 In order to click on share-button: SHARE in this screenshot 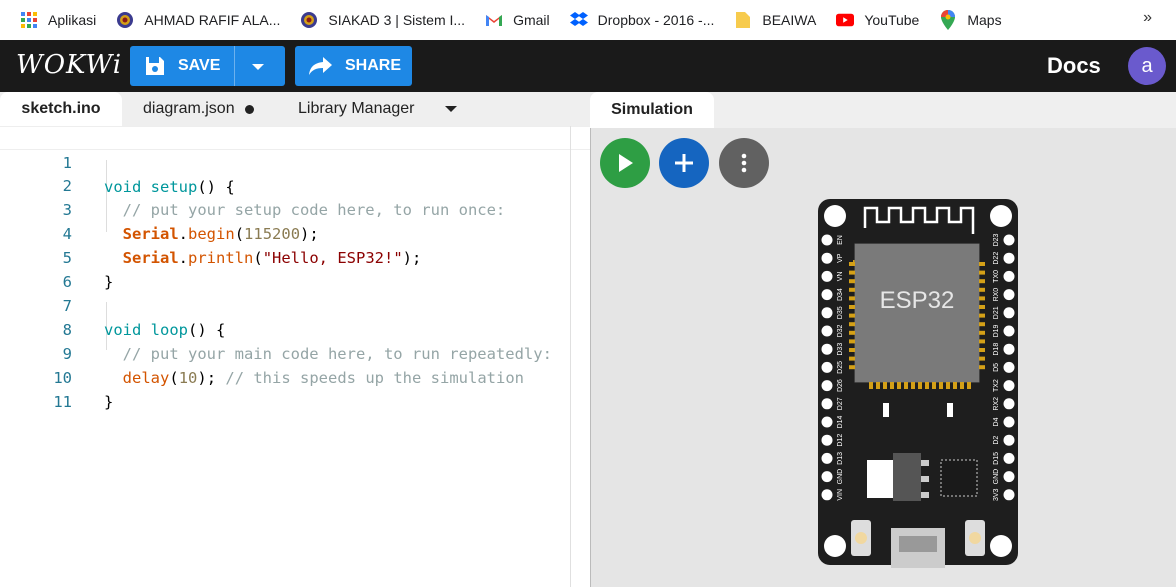, I will do `click(353, 66)`.